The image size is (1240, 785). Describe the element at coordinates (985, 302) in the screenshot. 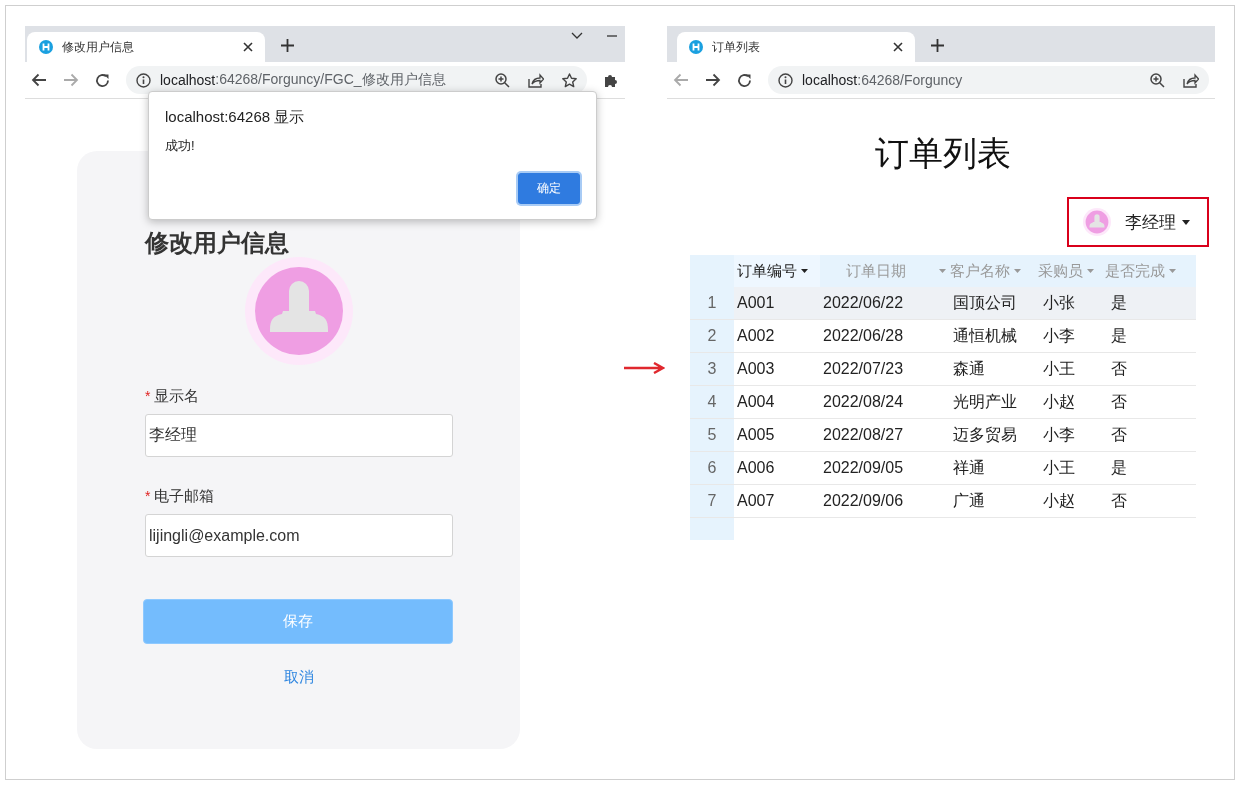

I see `table-cell-text: 国顶公司` at that location.